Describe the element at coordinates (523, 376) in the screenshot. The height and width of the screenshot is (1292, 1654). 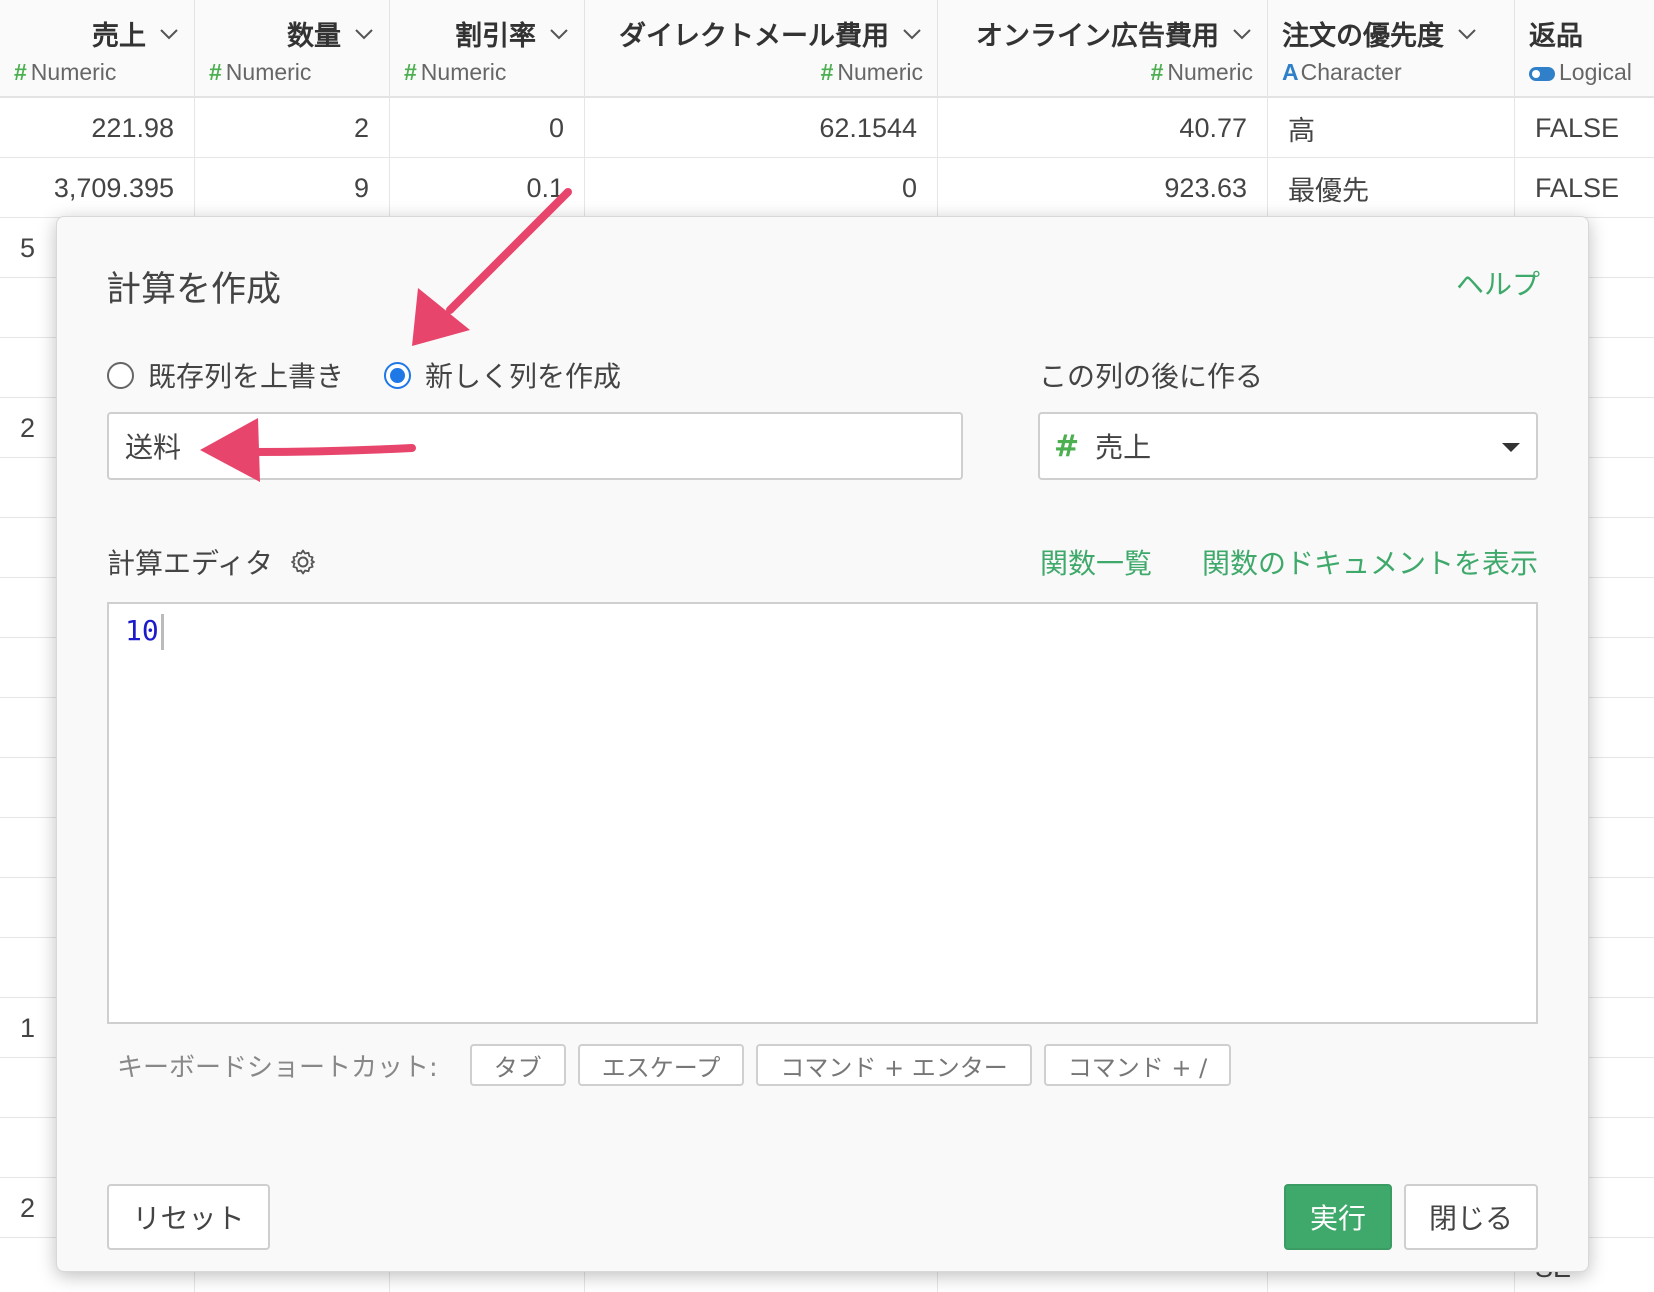
I see `radio-new-column-label: 新しく列を作成` at that location.